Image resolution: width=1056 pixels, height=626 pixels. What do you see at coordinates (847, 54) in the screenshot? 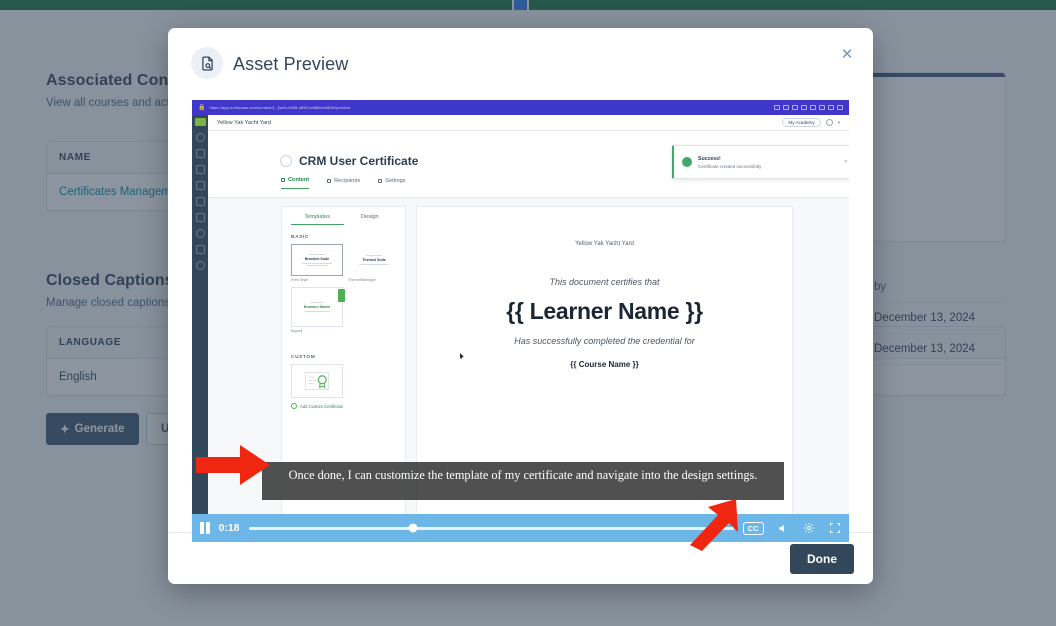
I see `close-icon: ✕` at bounding box center [847, 54].